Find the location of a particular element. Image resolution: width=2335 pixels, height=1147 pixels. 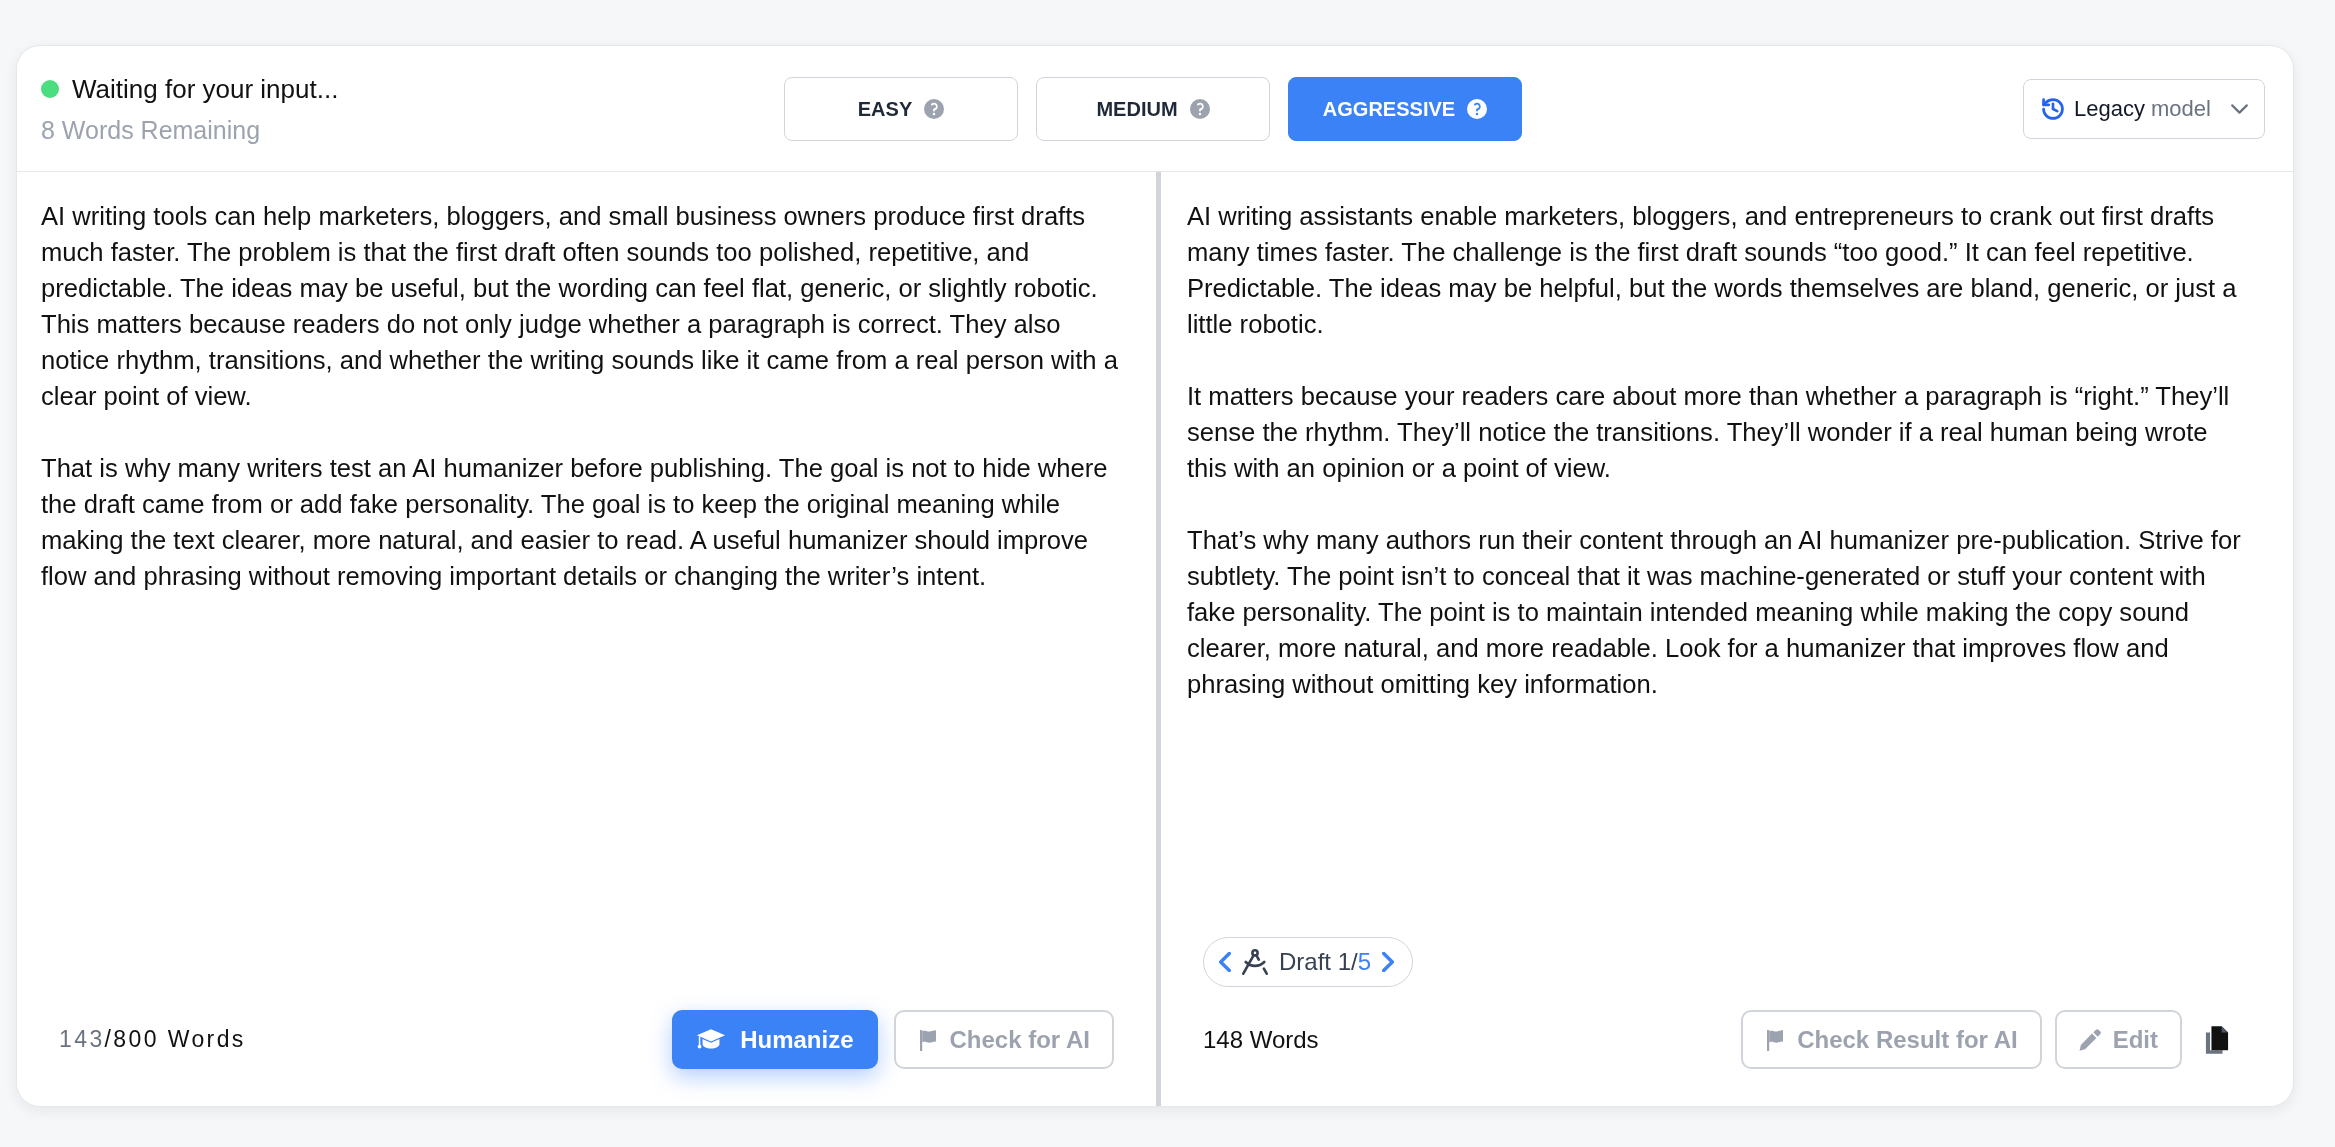

chevron-left-icon is located at coordinates (1225, 962).